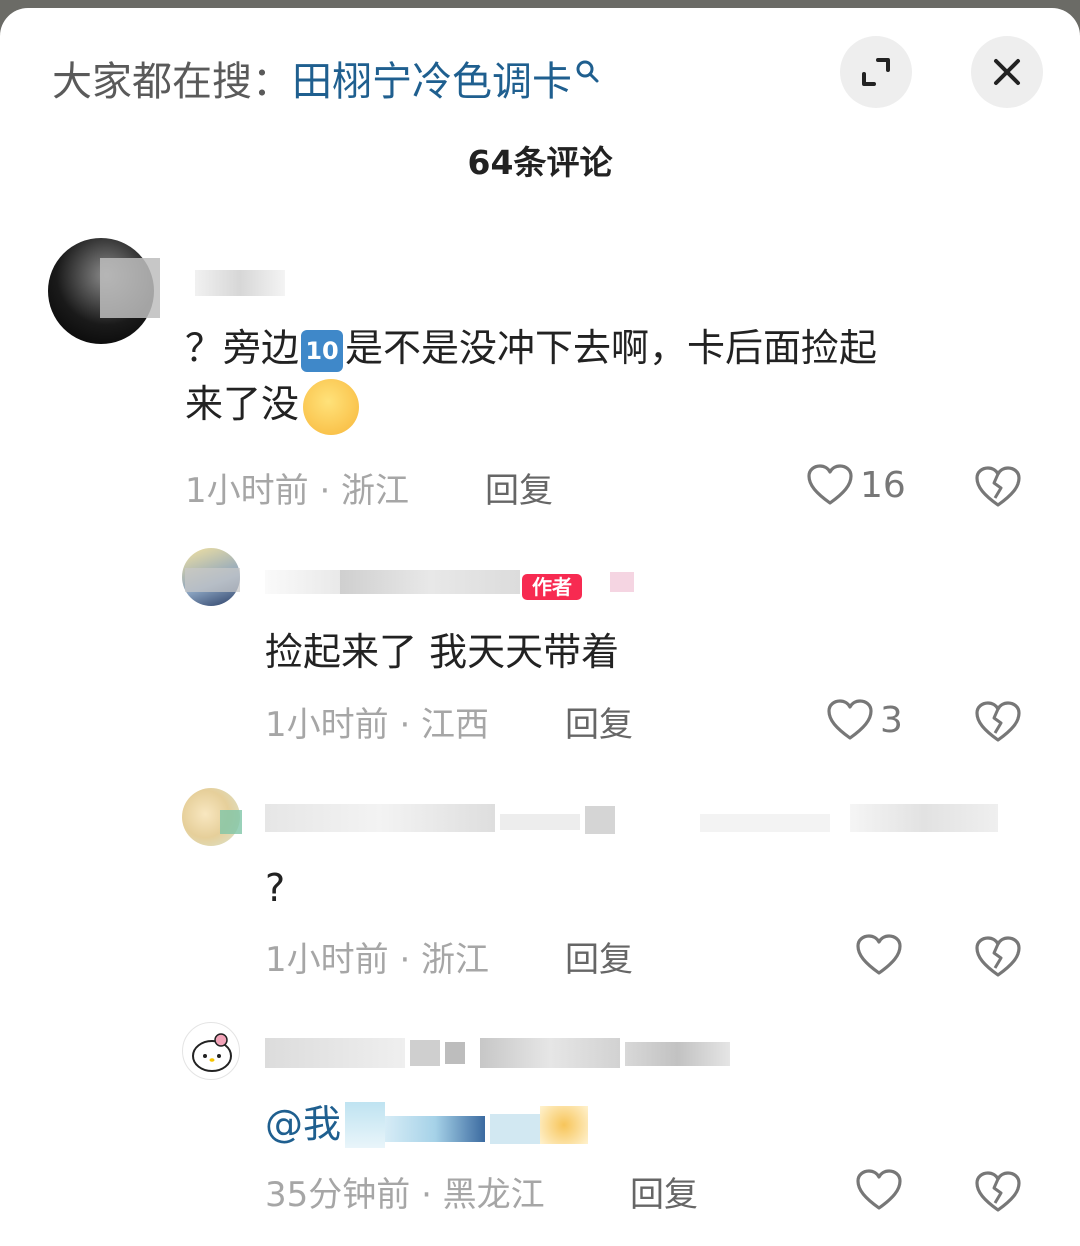 The height and width of the screenshot is (1246, 1080). Describe the element at coordinates (600, 377) in the screenshot. I see `comment-text: ？旁边 10 是不是没冲下去啊，卡后面捡起 来了没` at that location.